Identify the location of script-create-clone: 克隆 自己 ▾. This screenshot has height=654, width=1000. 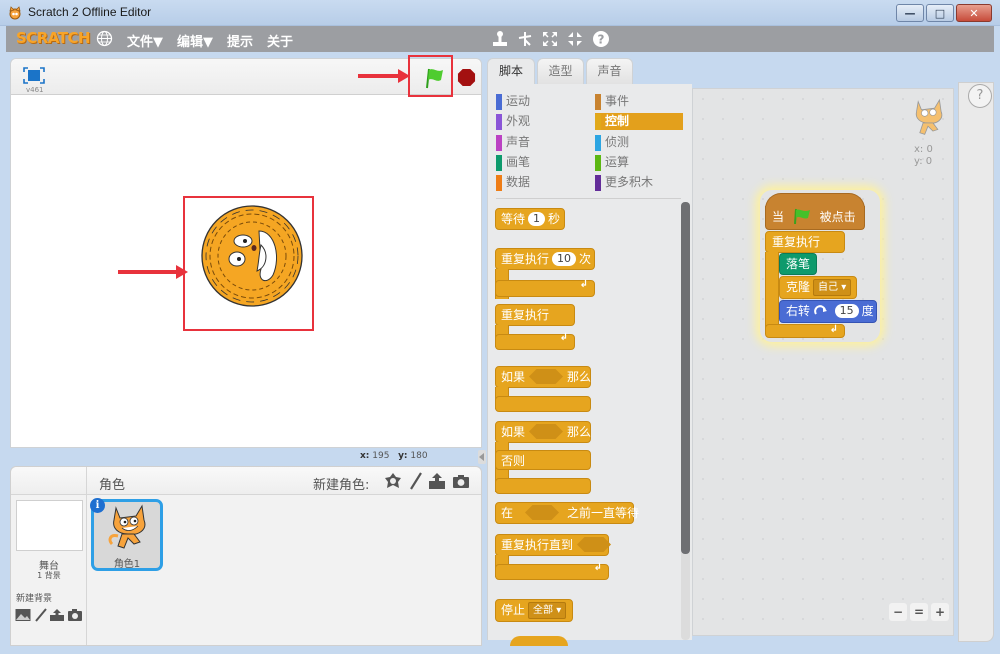
(818, 287).